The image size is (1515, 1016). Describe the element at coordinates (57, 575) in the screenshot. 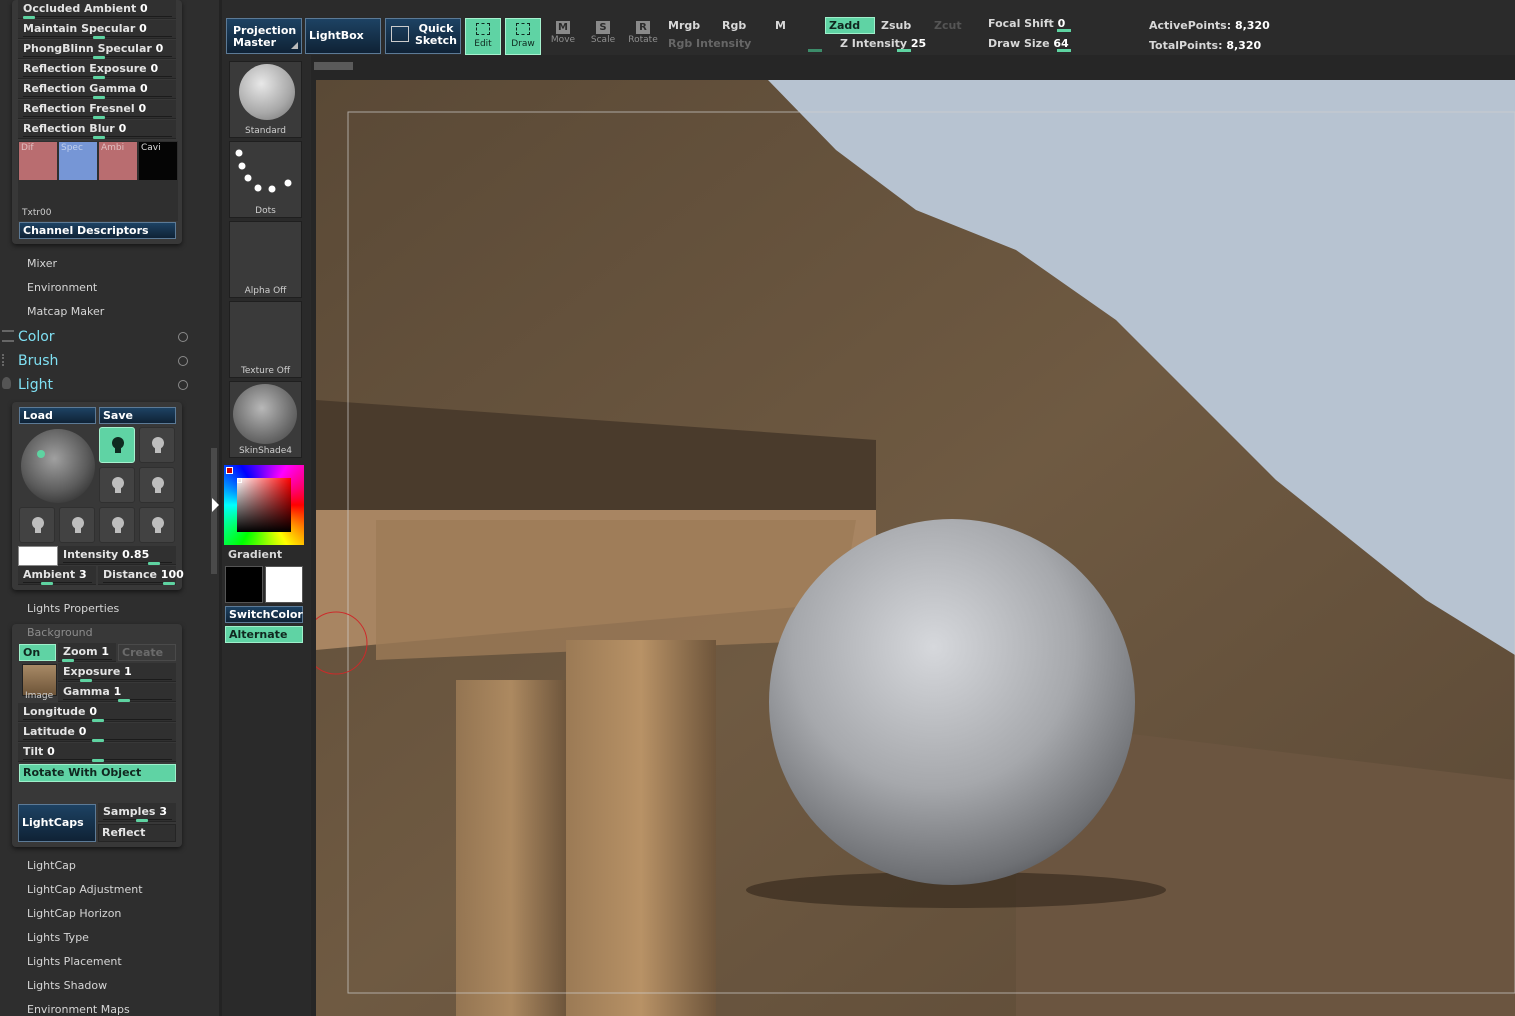

I see `light-ambient-slider: Ambient 3` at that location.